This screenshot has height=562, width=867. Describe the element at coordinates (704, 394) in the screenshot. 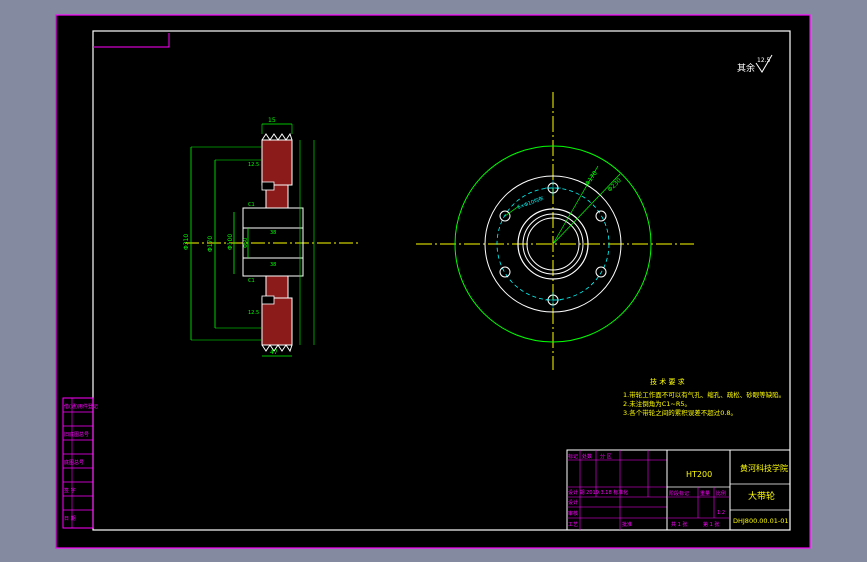

I see `tech-req-item-1: 1.带轮工作面不可以有气孔、缩孔、疏松、砂眼等缺陷。` at that location.